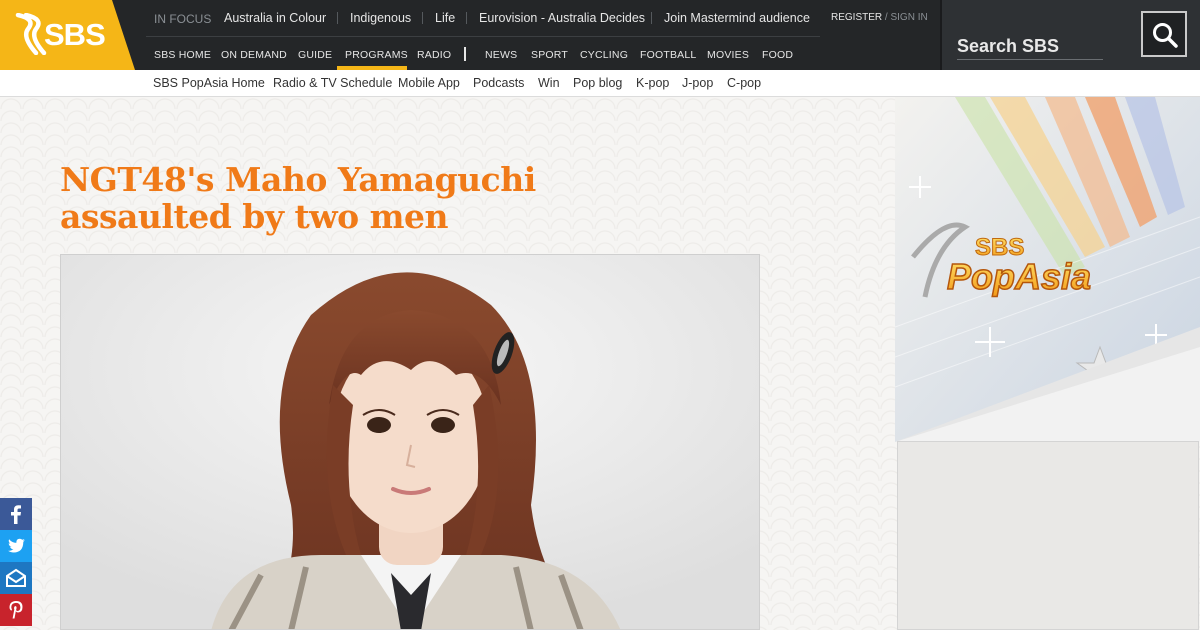  What do you see at coordinates (376, 55) in the screenshot?
I see `nav-programs: PROGRAMS` at bounding box center [376, 55].